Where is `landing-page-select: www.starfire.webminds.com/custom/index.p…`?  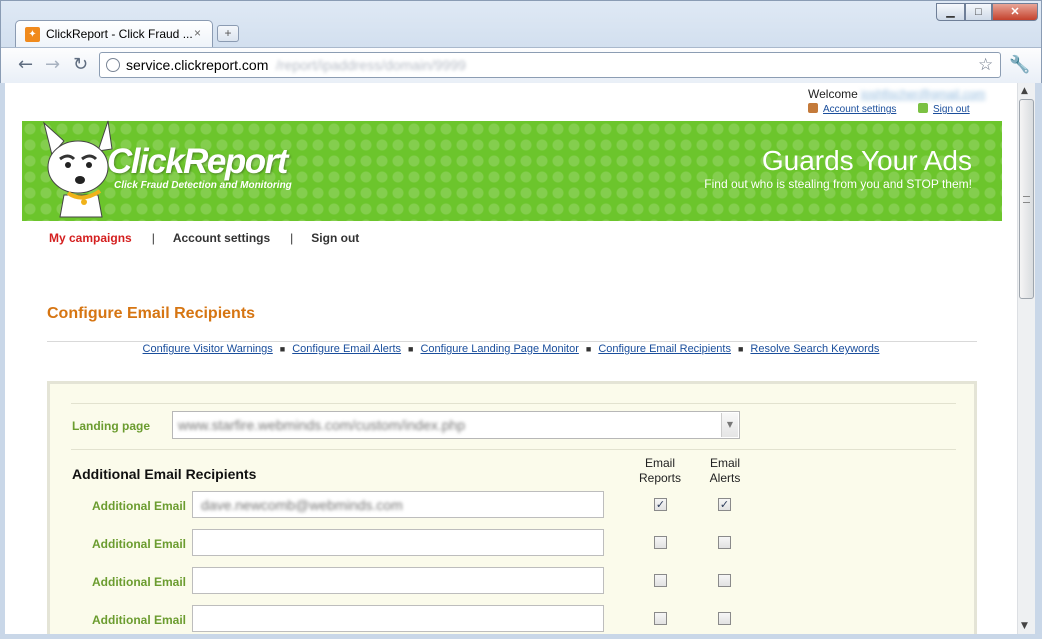
landing-page-select: www.starfire.webminds.com/custom/index.p… is located at coordinates (456, 425).